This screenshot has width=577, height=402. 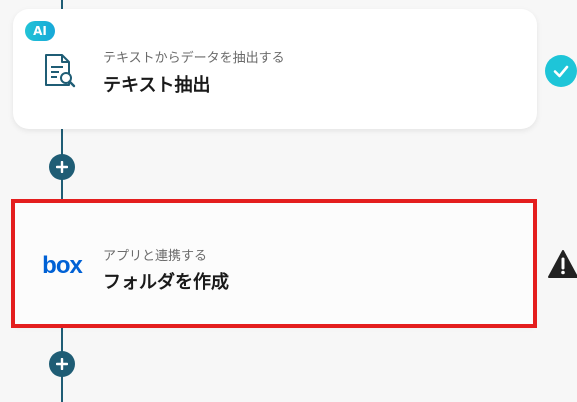 I want to click on ai-badge: AI, so click(x=40, y=31).